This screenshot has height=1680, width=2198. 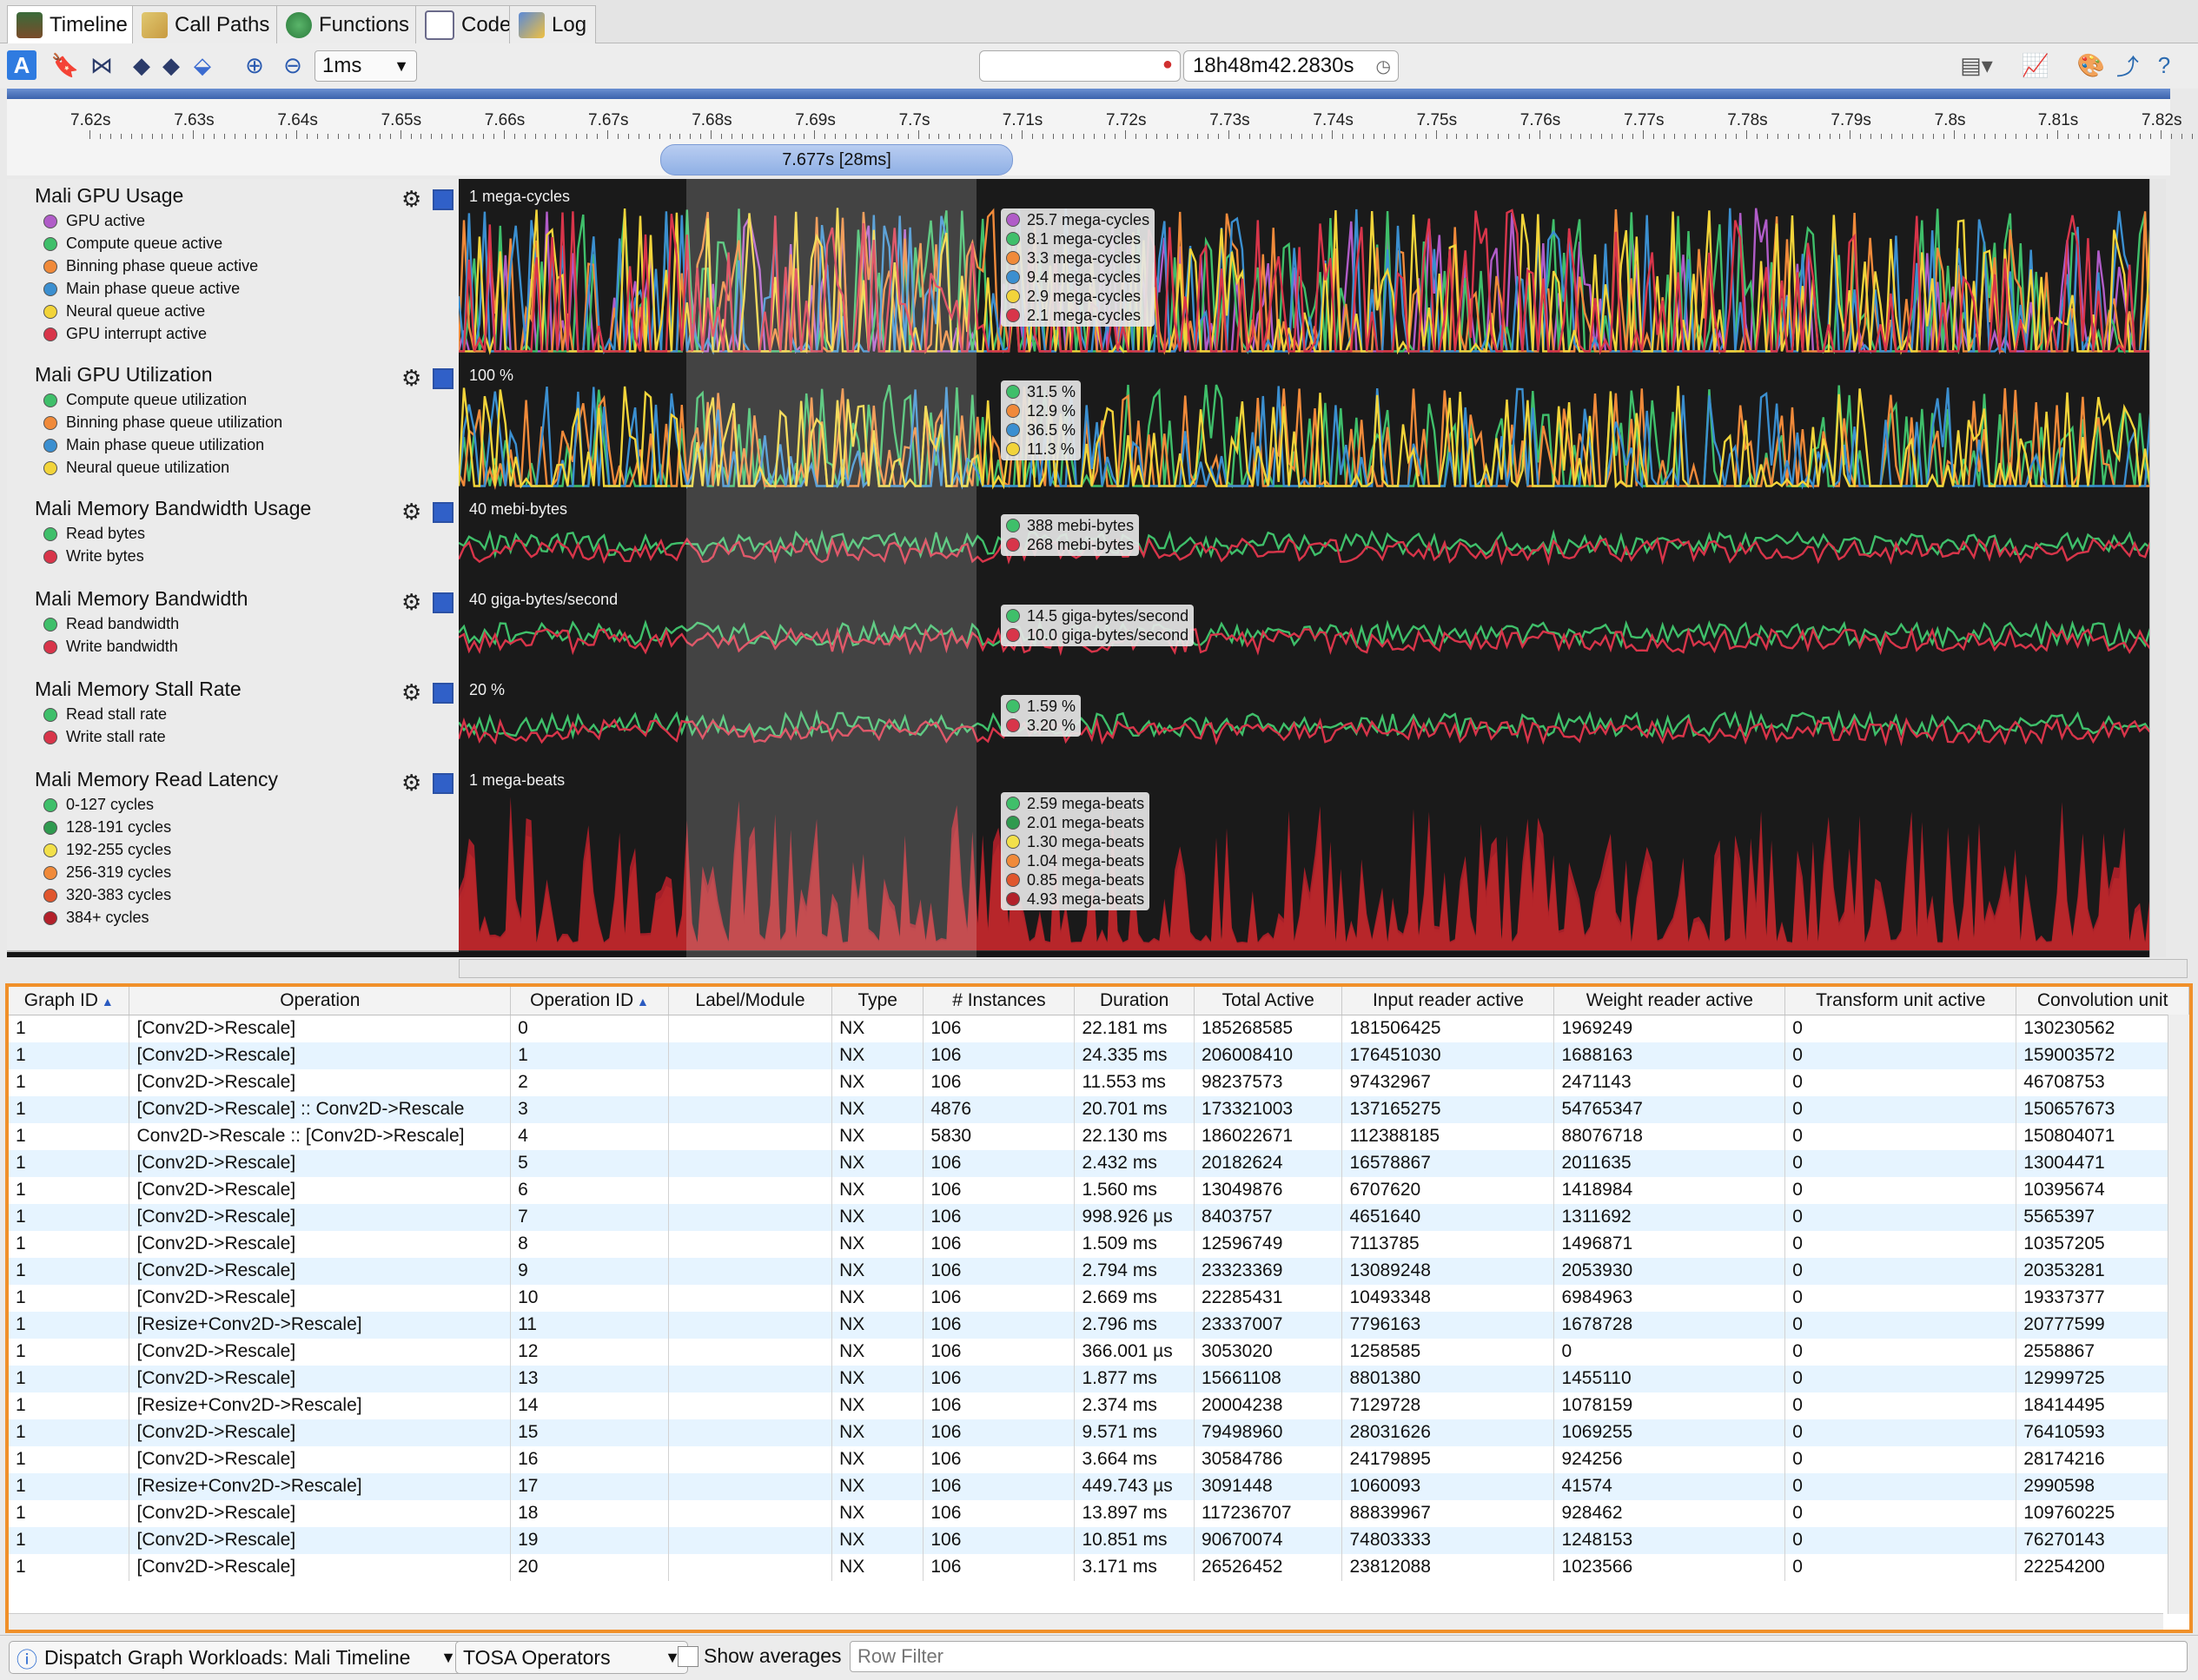 What do you see at coordinates (1669, 1001) in the screenshot?
I see `column-header: Weight reader active` at bounding box center [1669, 1001].